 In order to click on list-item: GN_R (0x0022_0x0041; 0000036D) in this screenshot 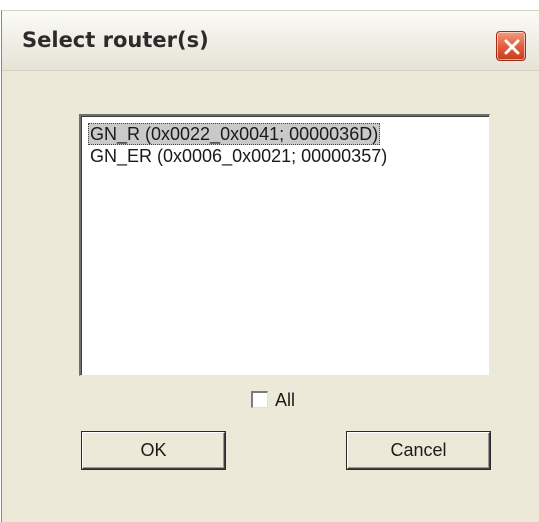, I will do `click(234, 134)`.